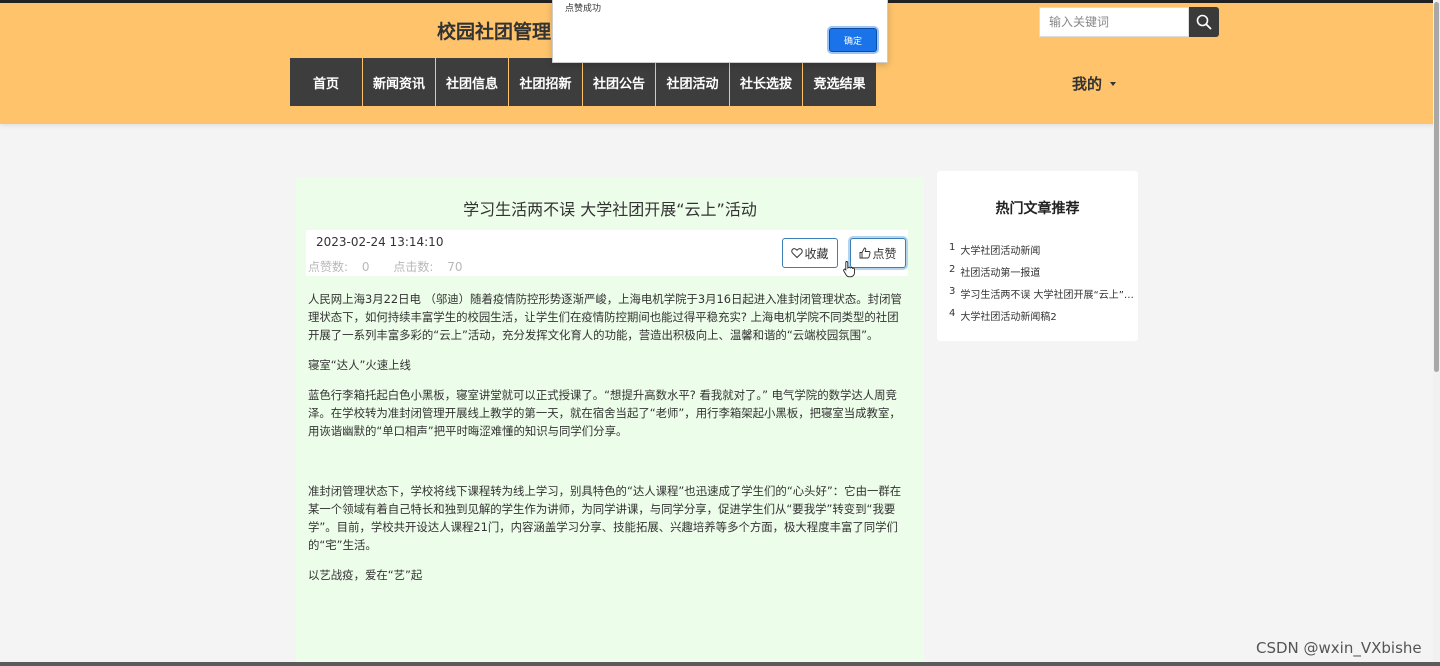 This screenshot has height=666, width=1440. Describe the element at coordinates (583, 9) in the screenshot. I see `alert-message: 点赞成功` at that location.